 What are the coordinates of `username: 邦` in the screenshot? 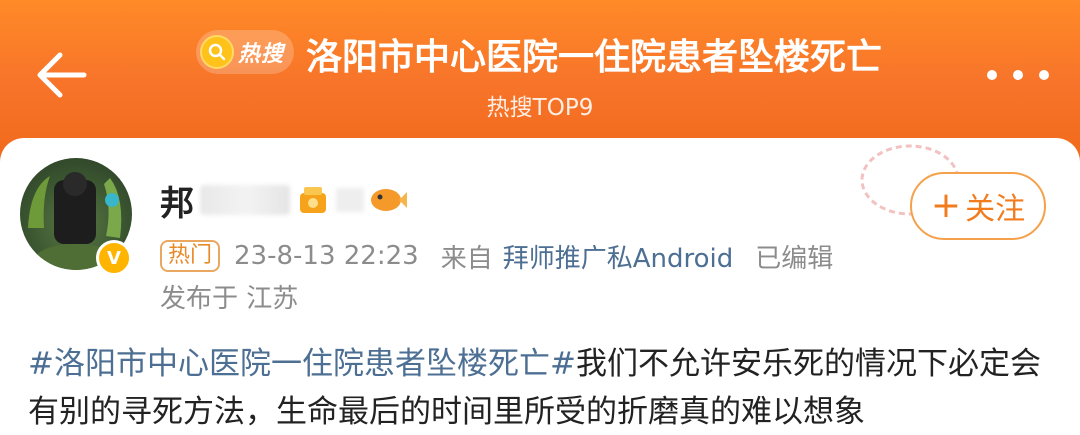 It's located at (177, 200).